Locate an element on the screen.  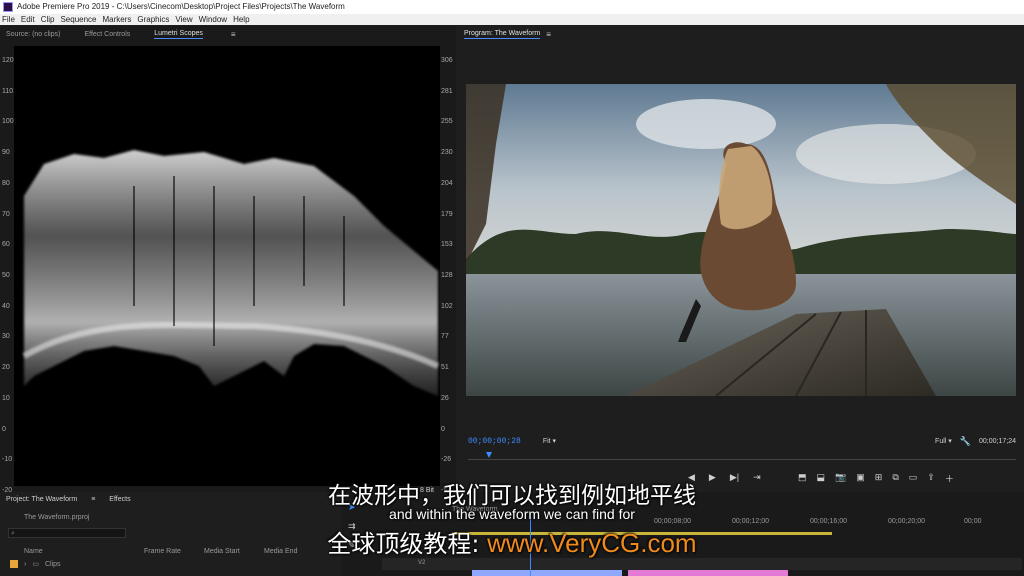
transport-controls: ◀ ▶ ▶| ⇥ is located at coordinates (724, 477).